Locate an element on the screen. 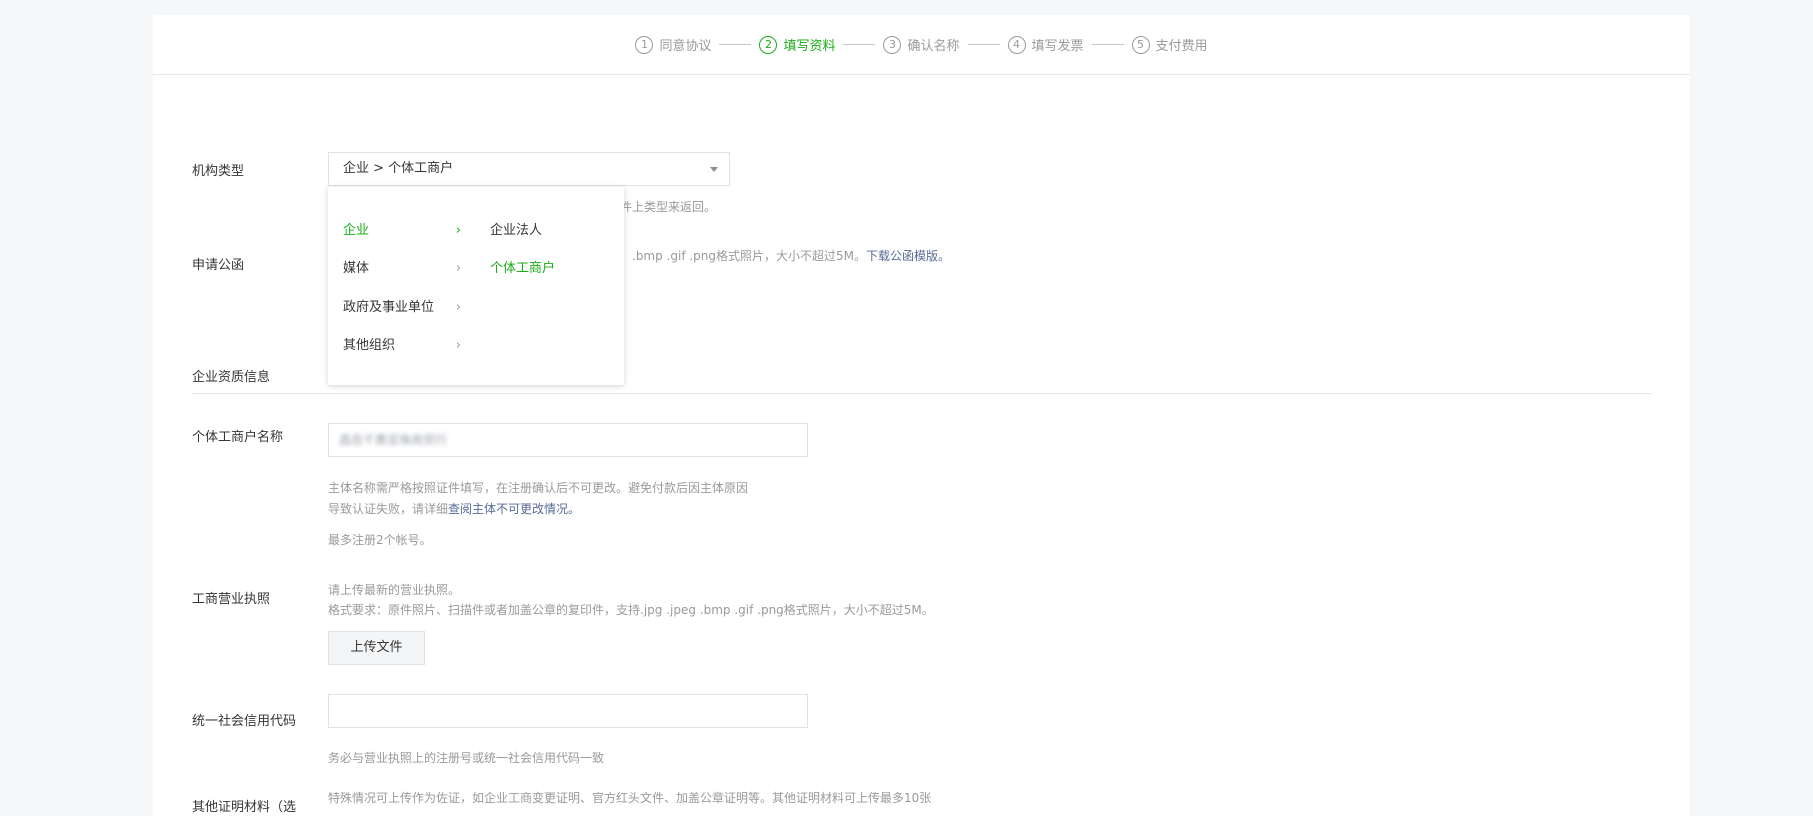  step-number: 3 is located at coordinates (892, 44).